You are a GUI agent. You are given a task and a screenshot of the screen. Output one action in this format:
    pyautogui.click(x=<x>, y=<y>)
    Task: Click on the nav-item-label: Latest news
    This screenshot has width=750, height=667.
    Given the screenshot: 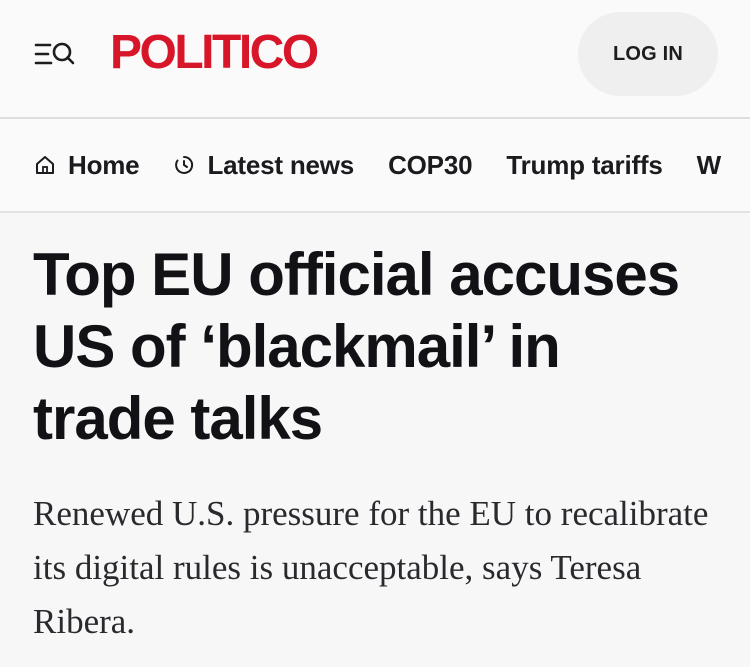 What is the action you would take?
    pyautogui.click(x=281, y=164)
    